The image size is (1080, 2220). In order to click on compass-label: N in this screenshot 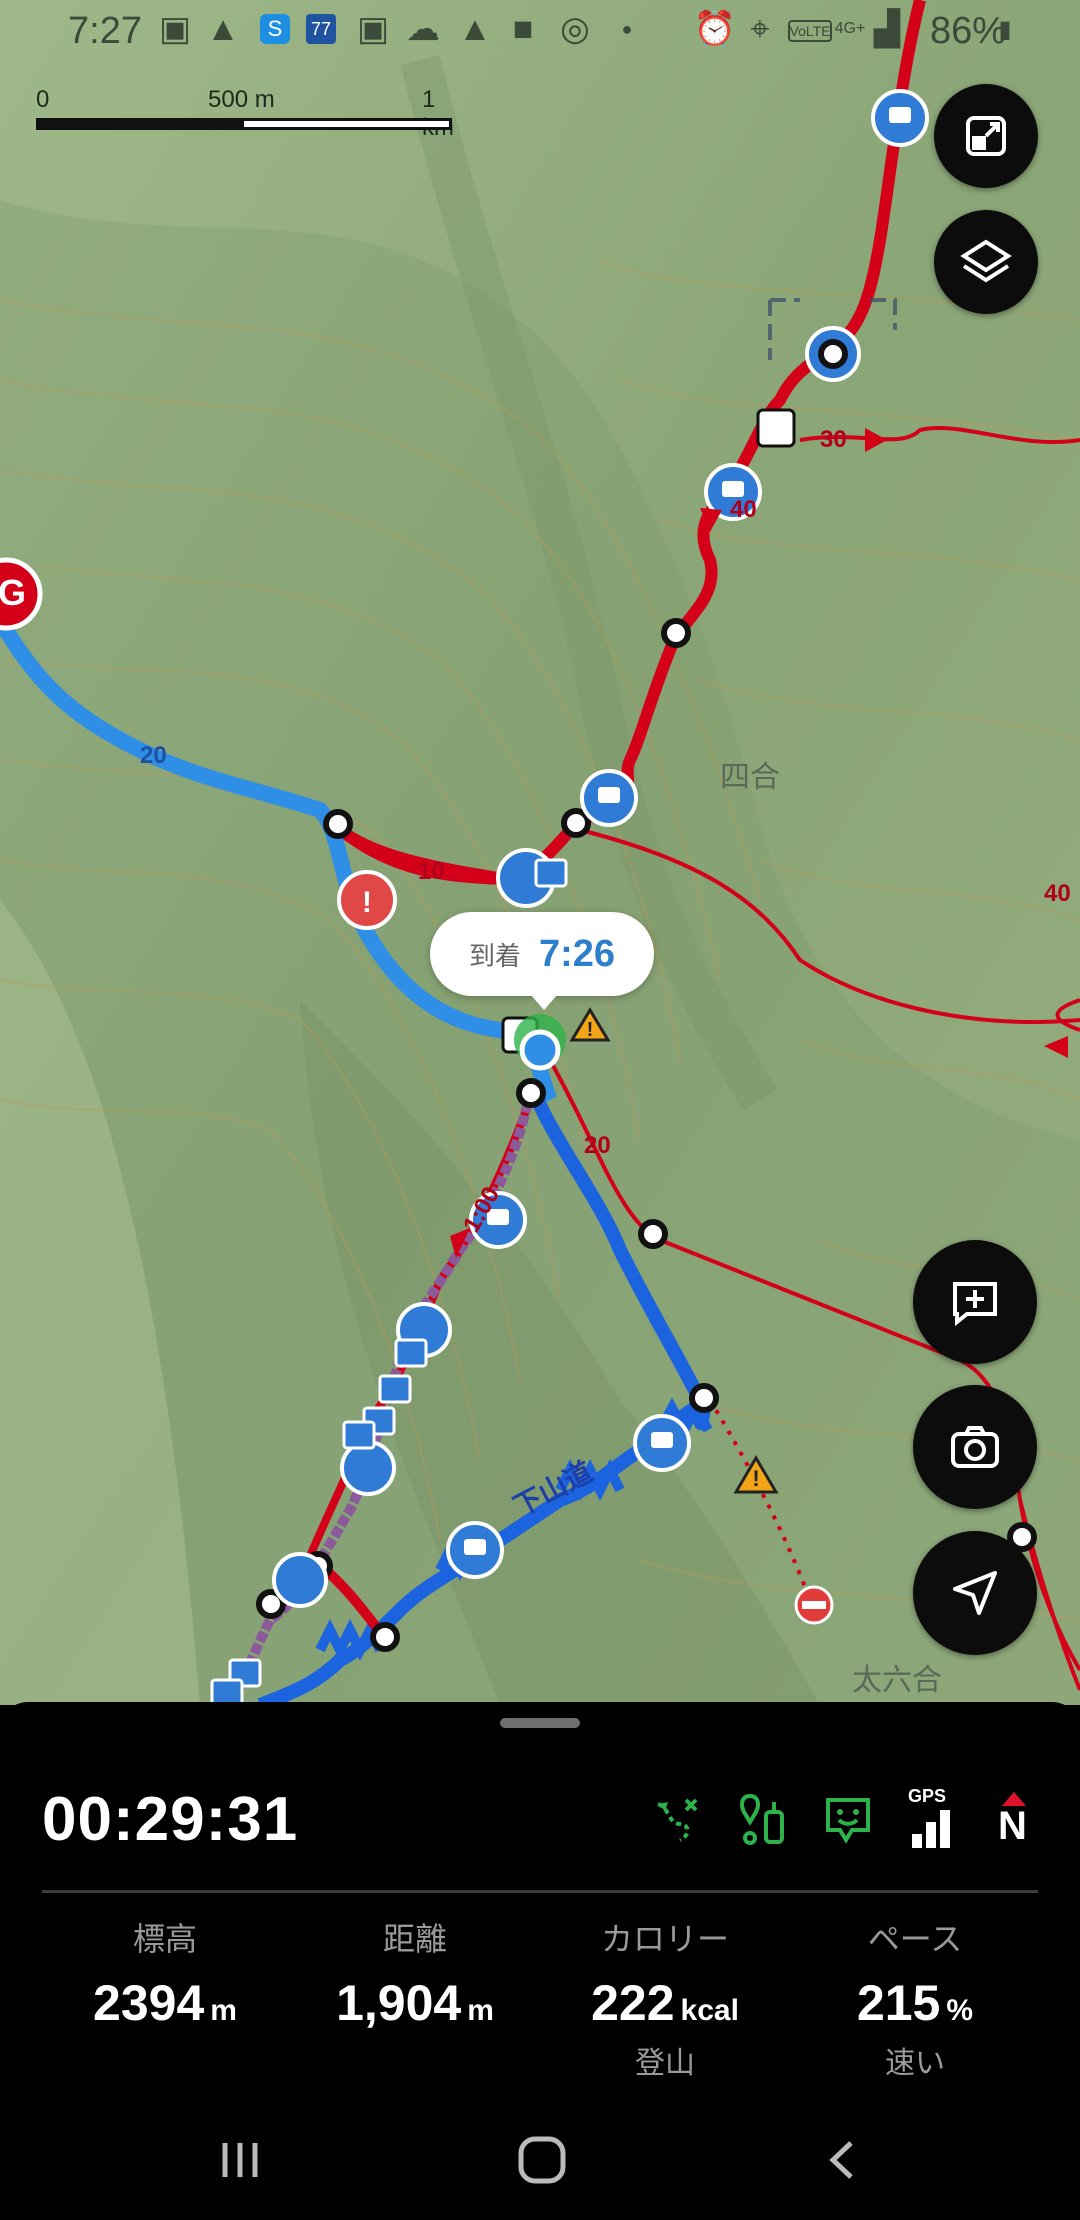, I will do `click(1012, 1826)`.